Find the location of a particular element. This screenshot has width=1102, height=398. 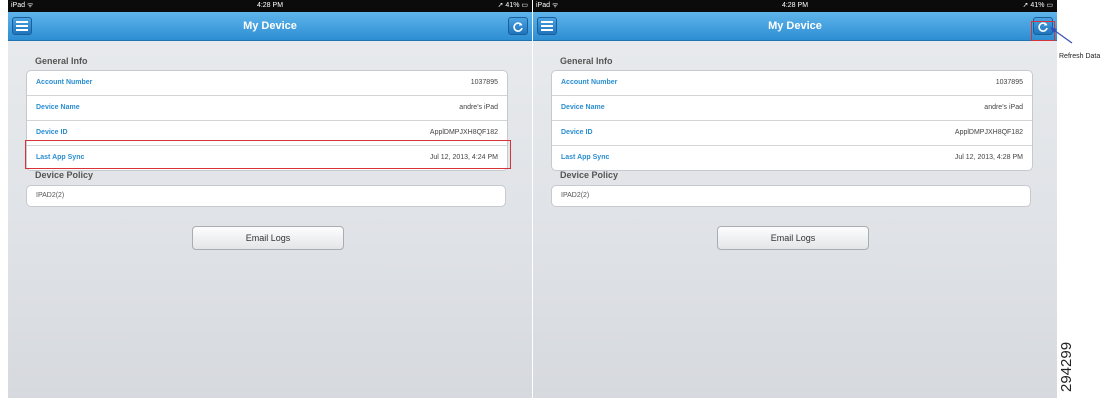

refresh-data-callout: Refresh Data is located at coordinates (1080, 56).